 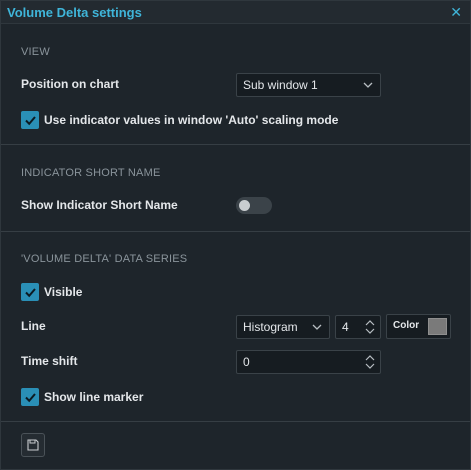 What do you see at coordinates (406, 325) in the screenshot?
I see `color-label: Color` at bounding box center [406, 325].